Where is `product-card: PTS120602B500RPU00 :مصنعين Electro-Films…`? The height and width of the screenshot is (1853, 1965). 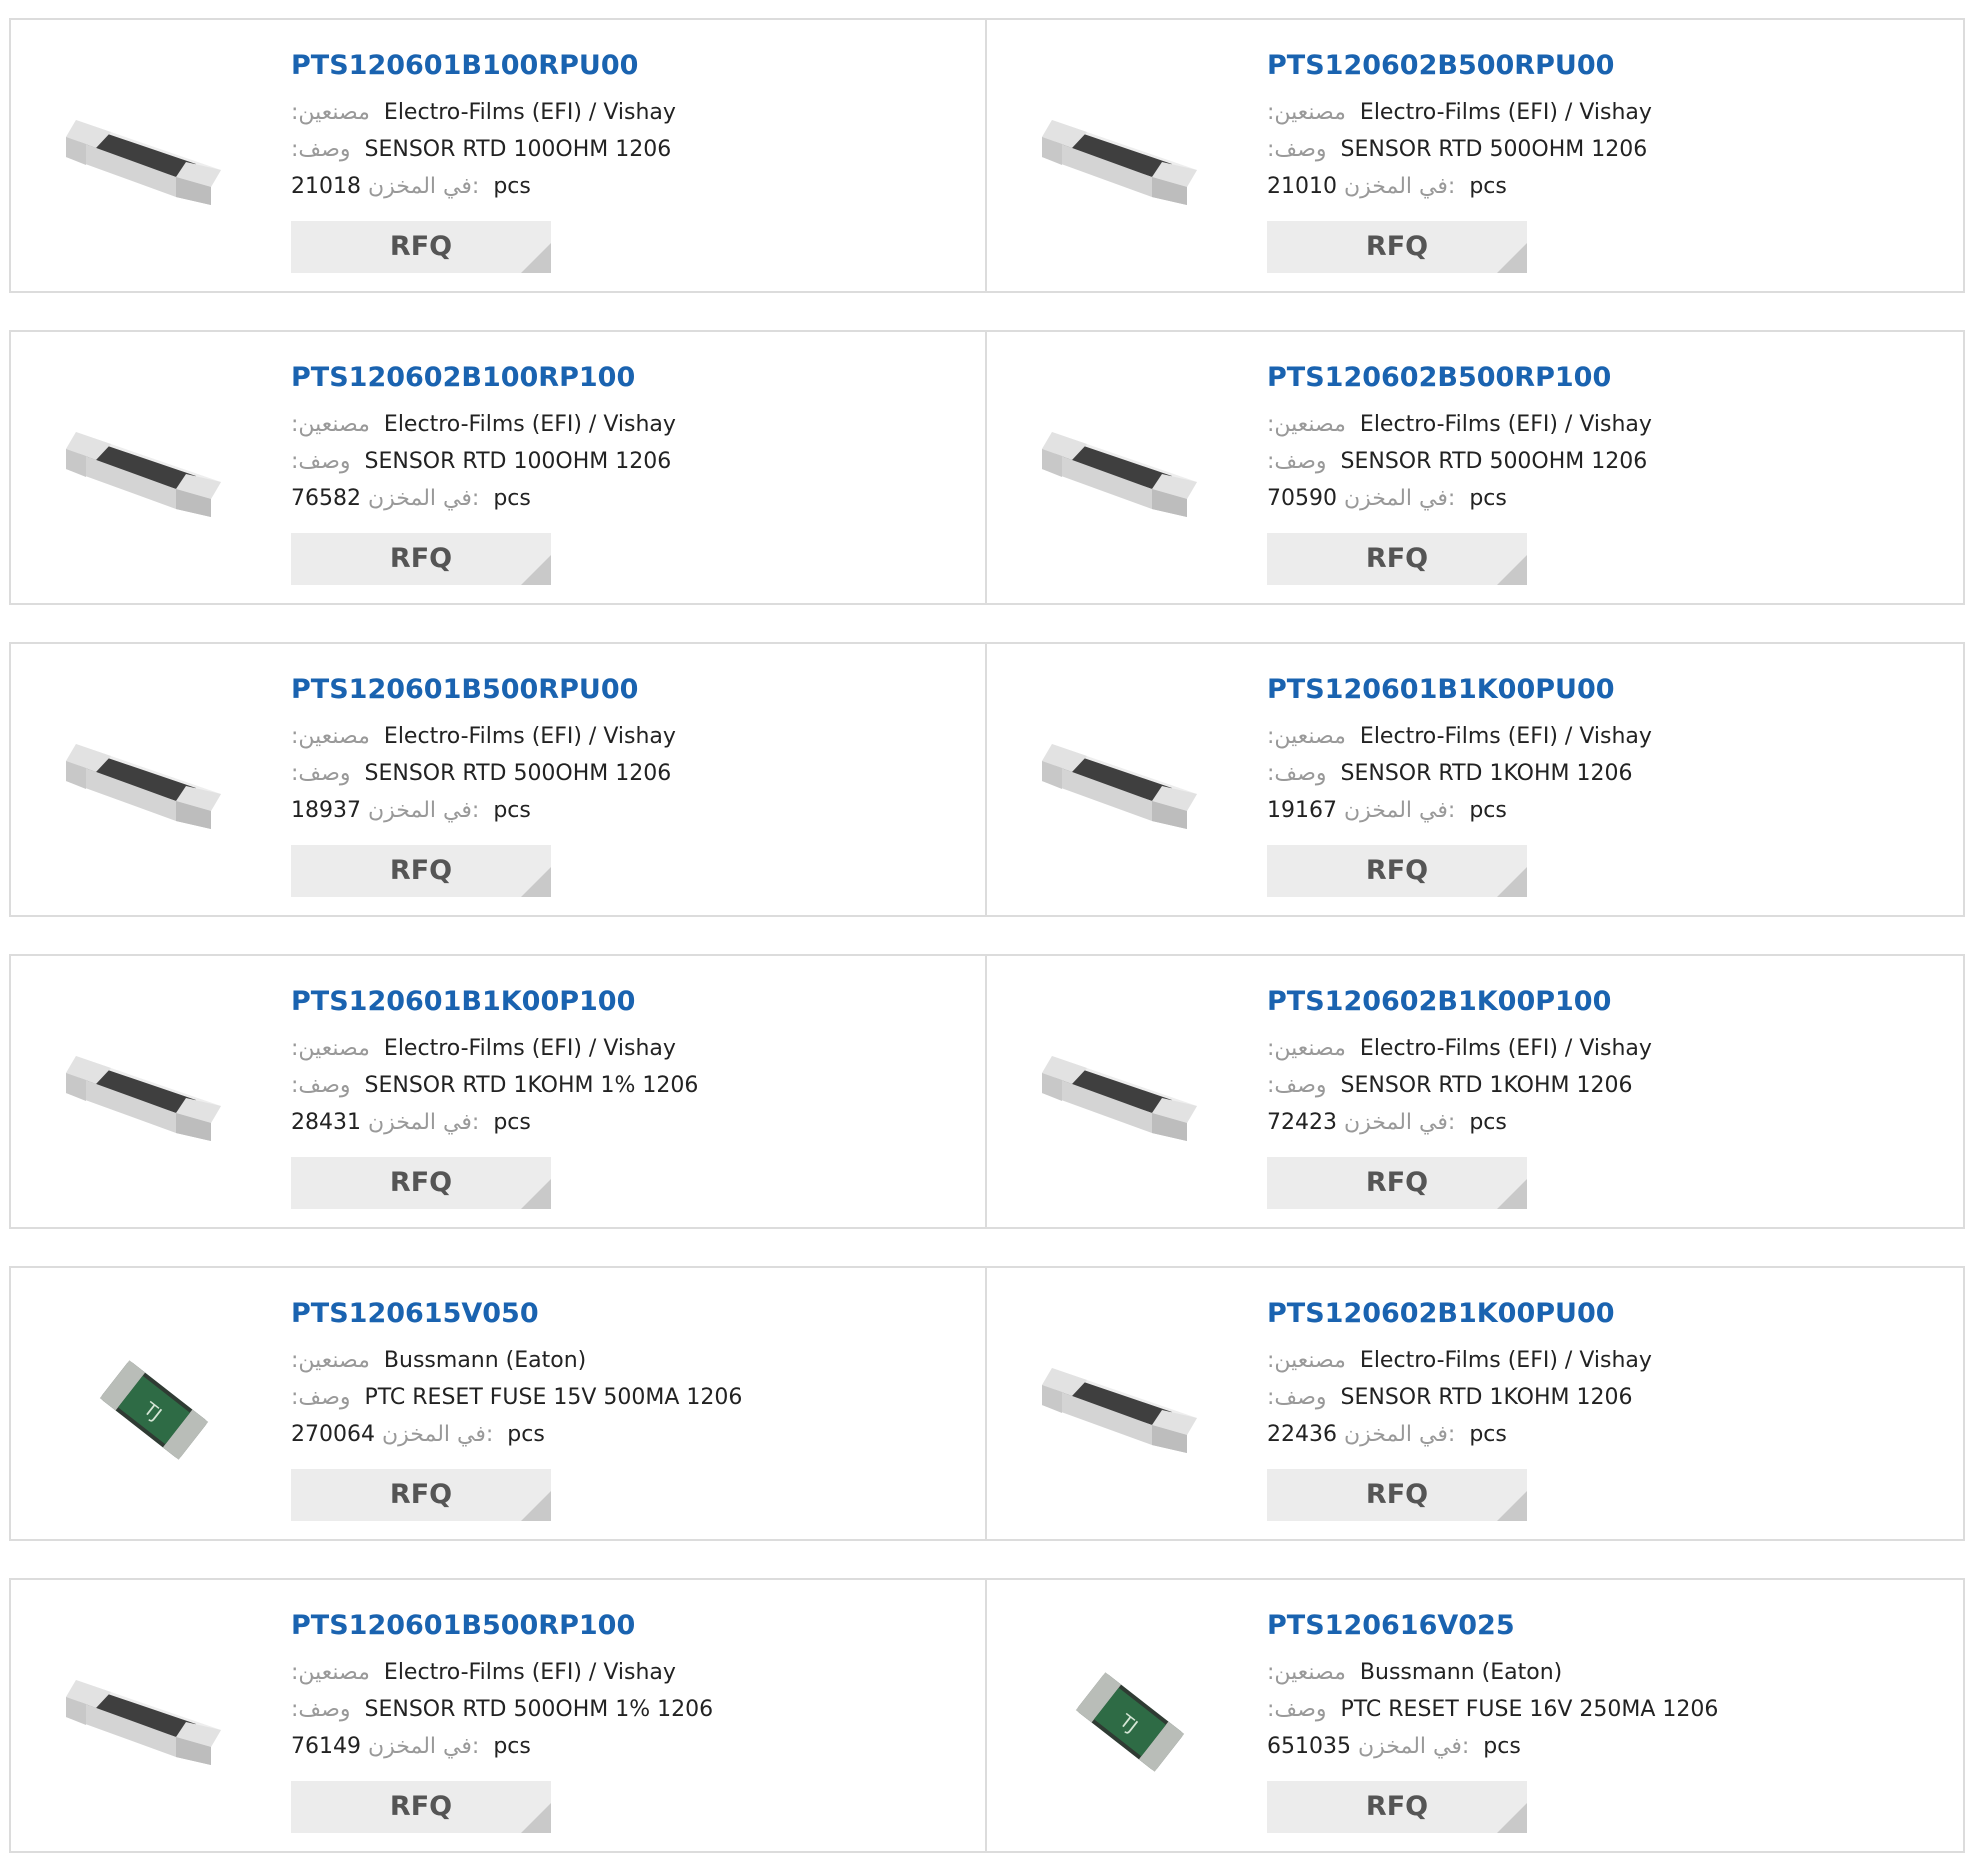 product-card: PTS120602B500RPU00 :مصنعين Electro-Films… is located at coordinates (1475, 155).